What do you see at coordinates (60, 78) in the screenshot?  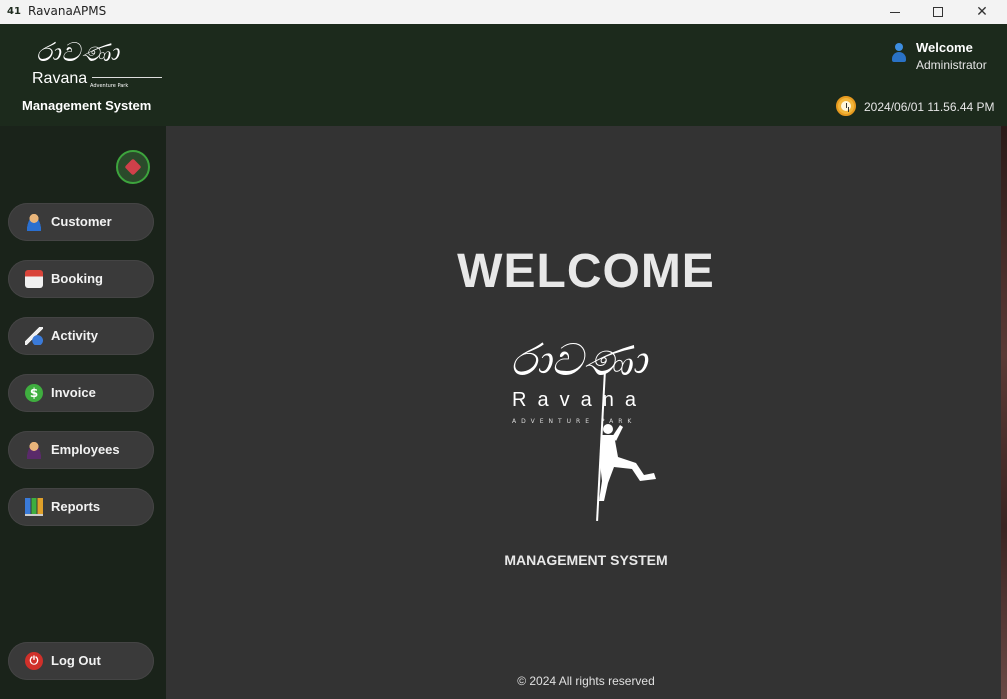 I see `logo-name-text: Ravana` at bounding box center [60, 78].